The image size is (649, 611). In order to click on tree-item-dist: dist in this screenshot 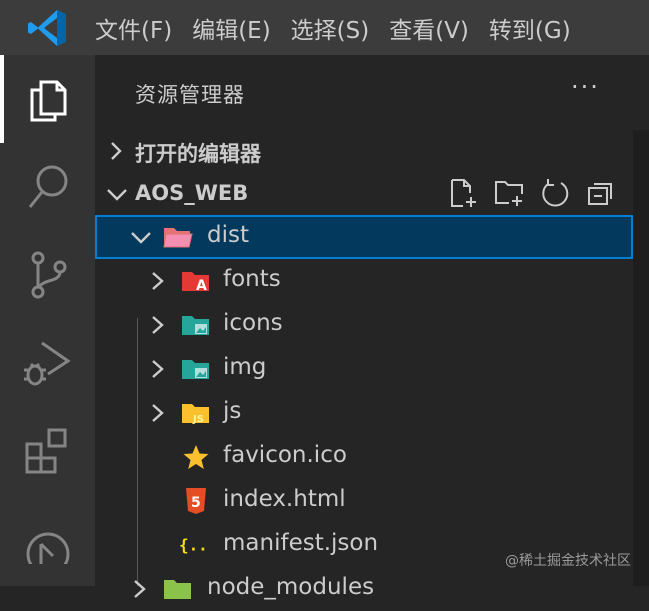, I will do `click(364, 237)`.